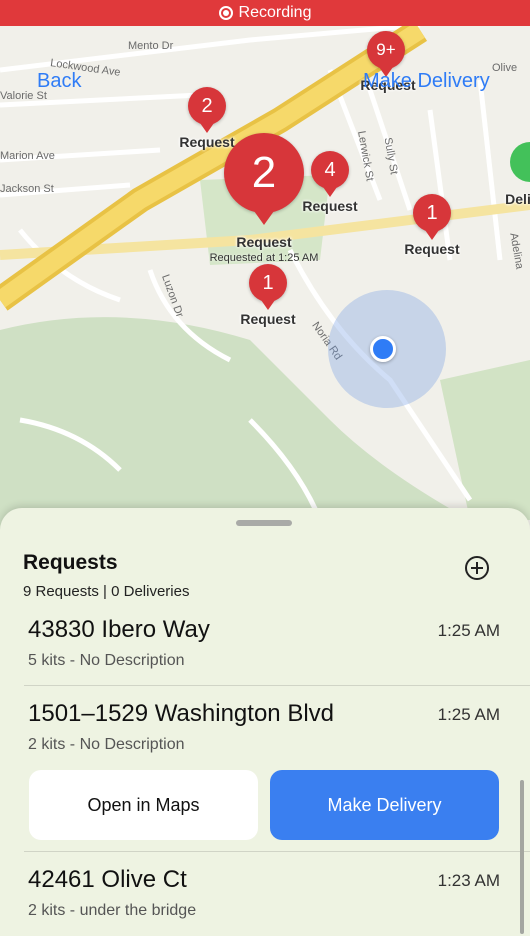 This screenshot has height=936, width=530. I want to click on make-delivery-button: Make Delivery, so click(384, 805).